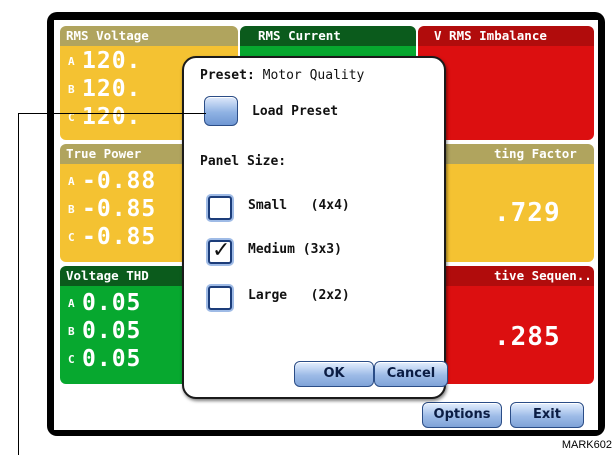  I want to click on phase-row: A 0.05, so click(104, 303).